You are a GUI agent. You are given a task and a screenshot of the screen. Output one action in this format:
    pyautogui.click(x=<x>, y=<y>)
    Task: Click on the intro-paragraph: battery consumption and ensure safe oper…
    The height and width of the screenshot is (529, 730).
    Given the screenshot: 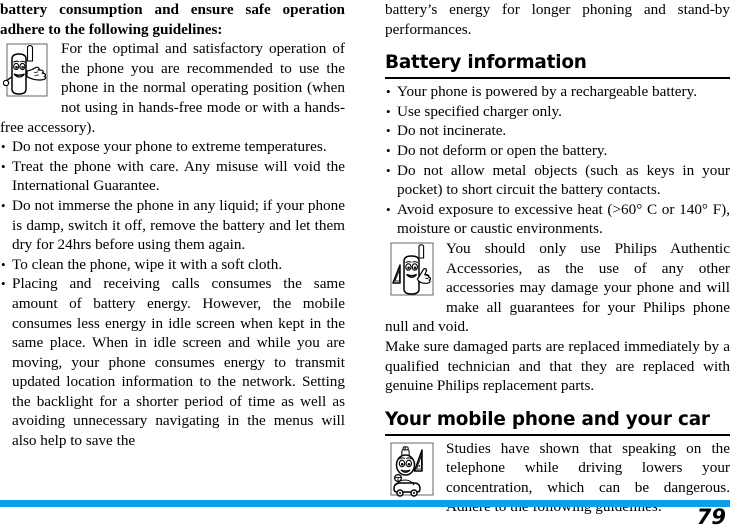 What is the action you would take?
    pyautogui.click(x=172, y=19)
    